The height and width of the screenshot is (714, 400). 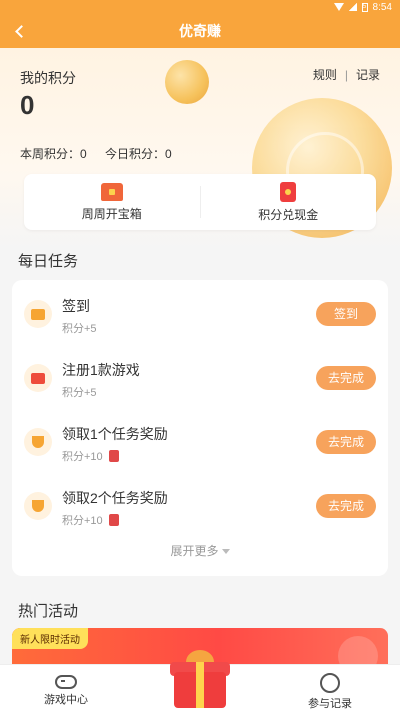 What do you see at coordinates (200, 314) in the screenshot?
I see `task-row: 签到 积分+5 签到` at bounding box center [200, 314].